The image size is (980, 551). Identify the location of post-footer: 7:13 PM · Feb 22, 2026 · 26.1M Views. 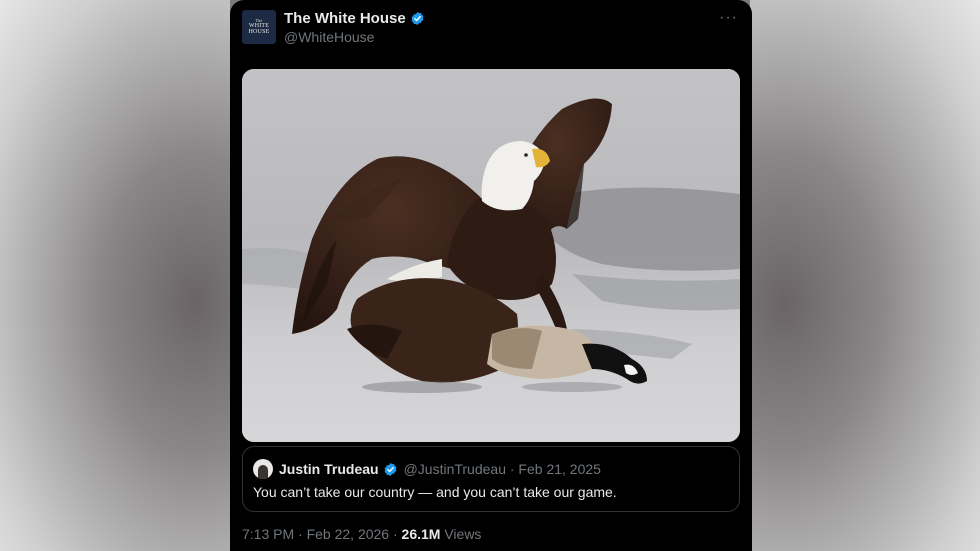
(361, 534).